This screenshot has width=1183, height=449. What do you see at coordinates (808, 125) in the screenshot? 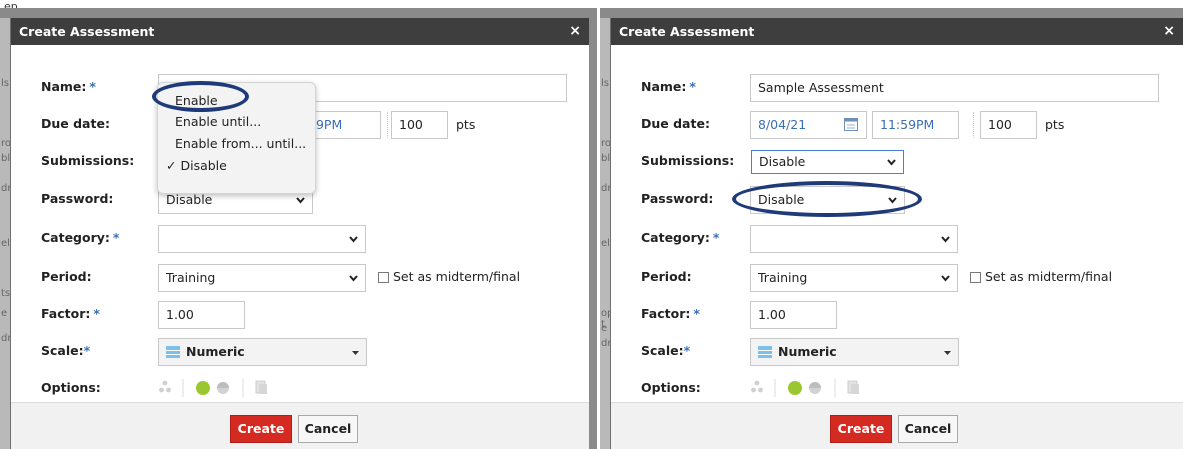
I see `due-date-input: 8/04/21` at bounding box center [808, 125].